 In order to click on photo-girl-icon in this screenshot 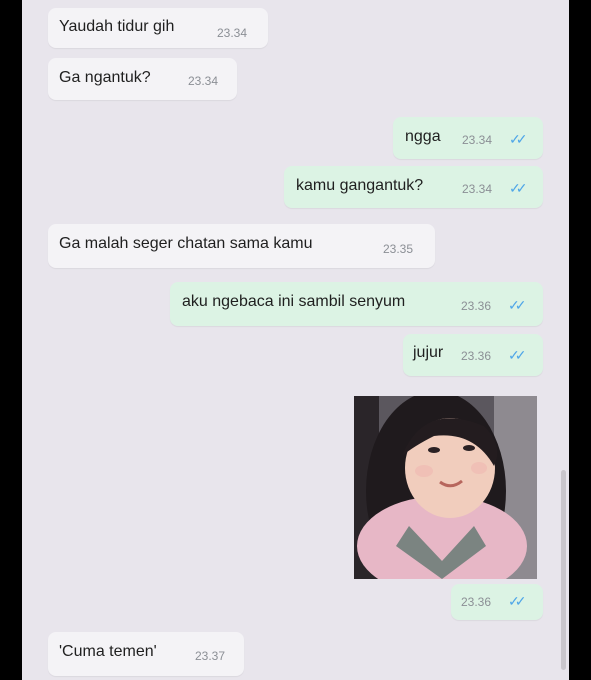, I will do `click(445, 487)`.